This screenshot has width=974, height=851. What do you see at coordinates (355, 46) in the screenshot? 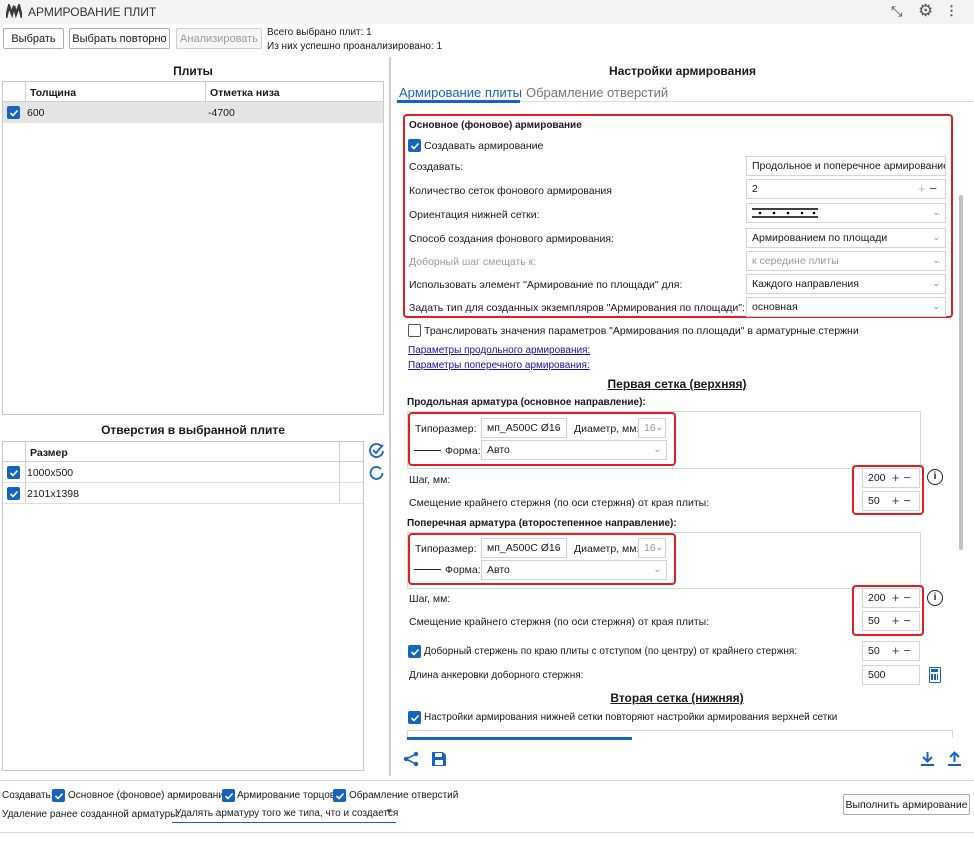
I see `analyzed-text: Из них успешно проанализировано: 1` at bounding box center [355, 46].